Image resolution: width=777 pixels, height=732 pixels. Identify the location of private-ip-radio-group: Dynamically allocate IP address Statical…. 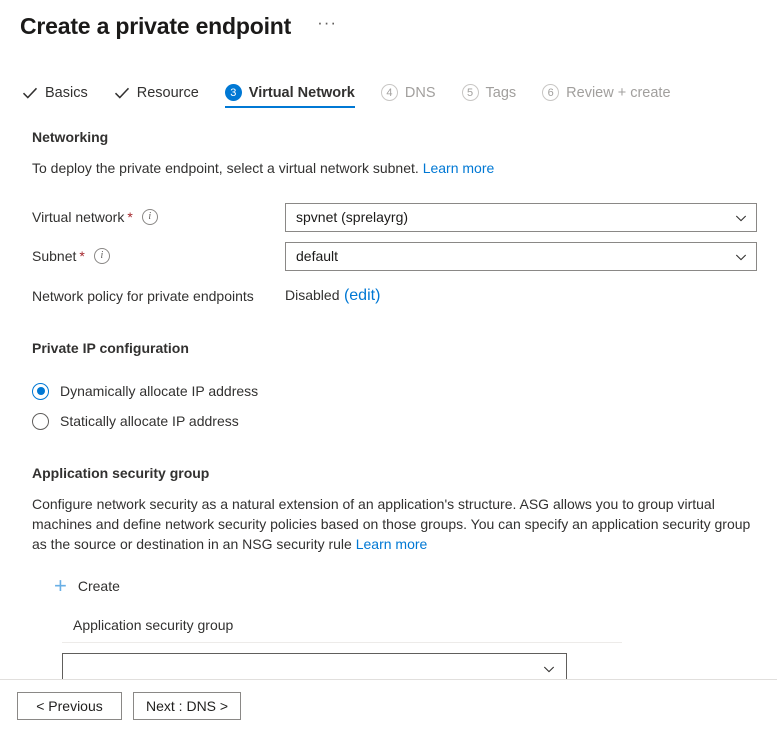
(394, 406).